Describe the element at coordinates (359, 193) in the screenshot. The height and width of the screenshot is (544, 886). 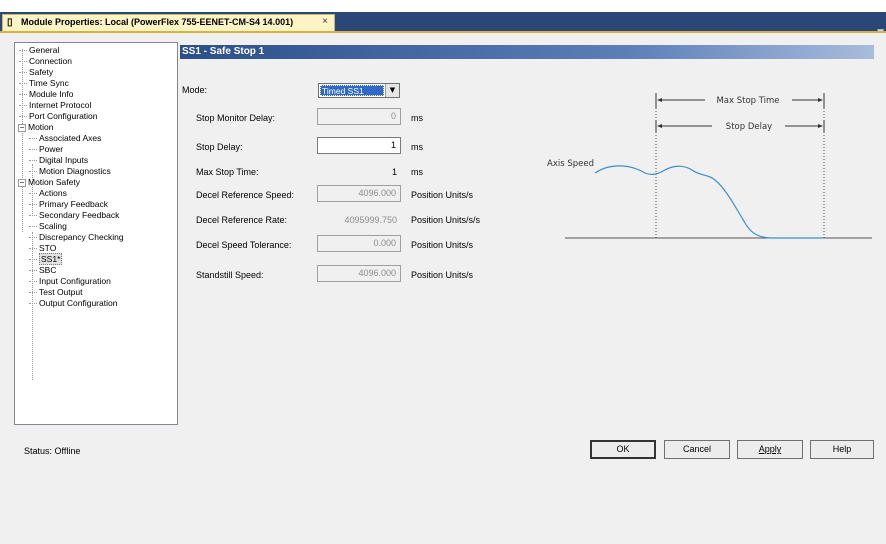
I see `decel-ref-speed-field: 4096.000` at that location.